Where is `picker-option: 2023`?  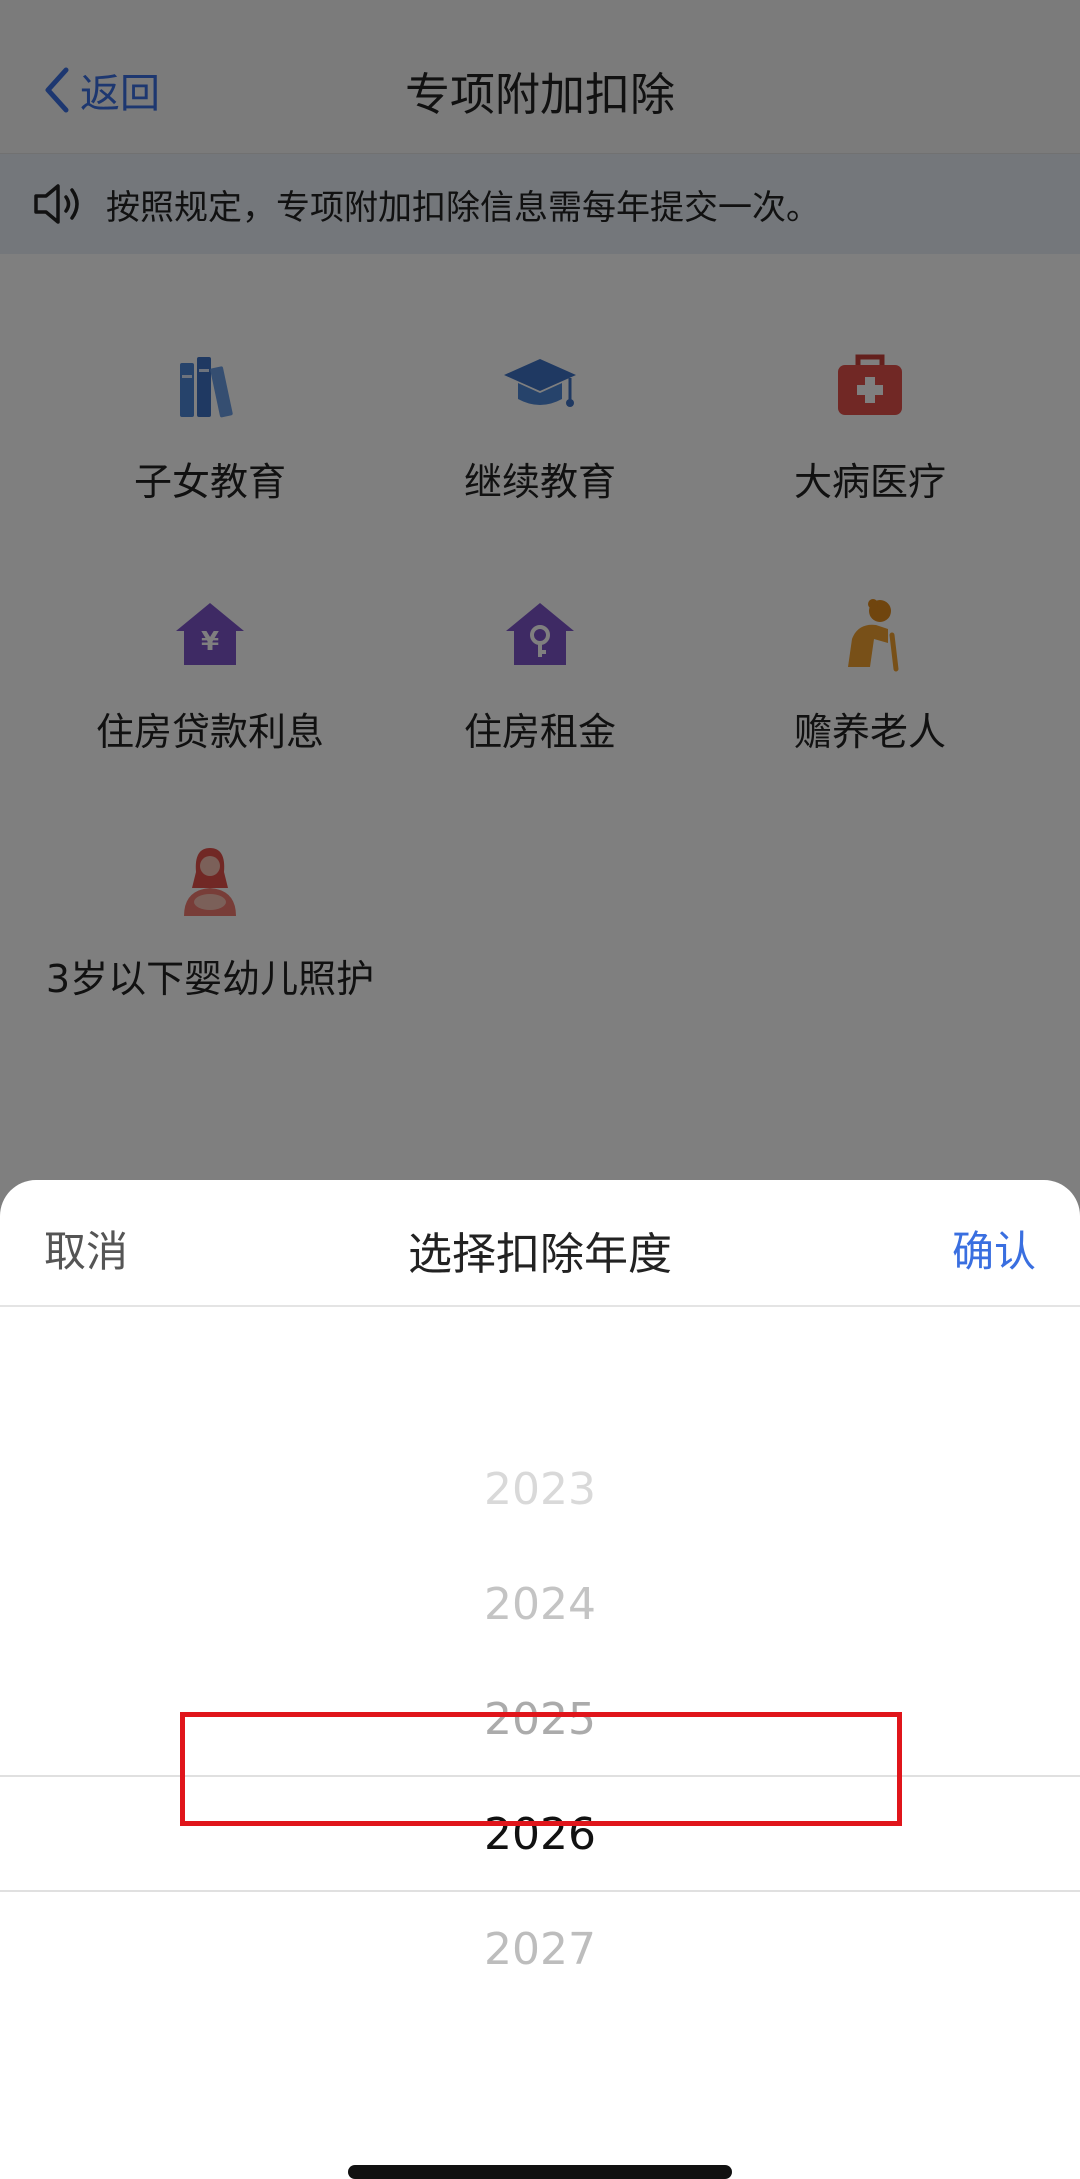 picker-option: 2023 is located at coordinates (540, 1489).